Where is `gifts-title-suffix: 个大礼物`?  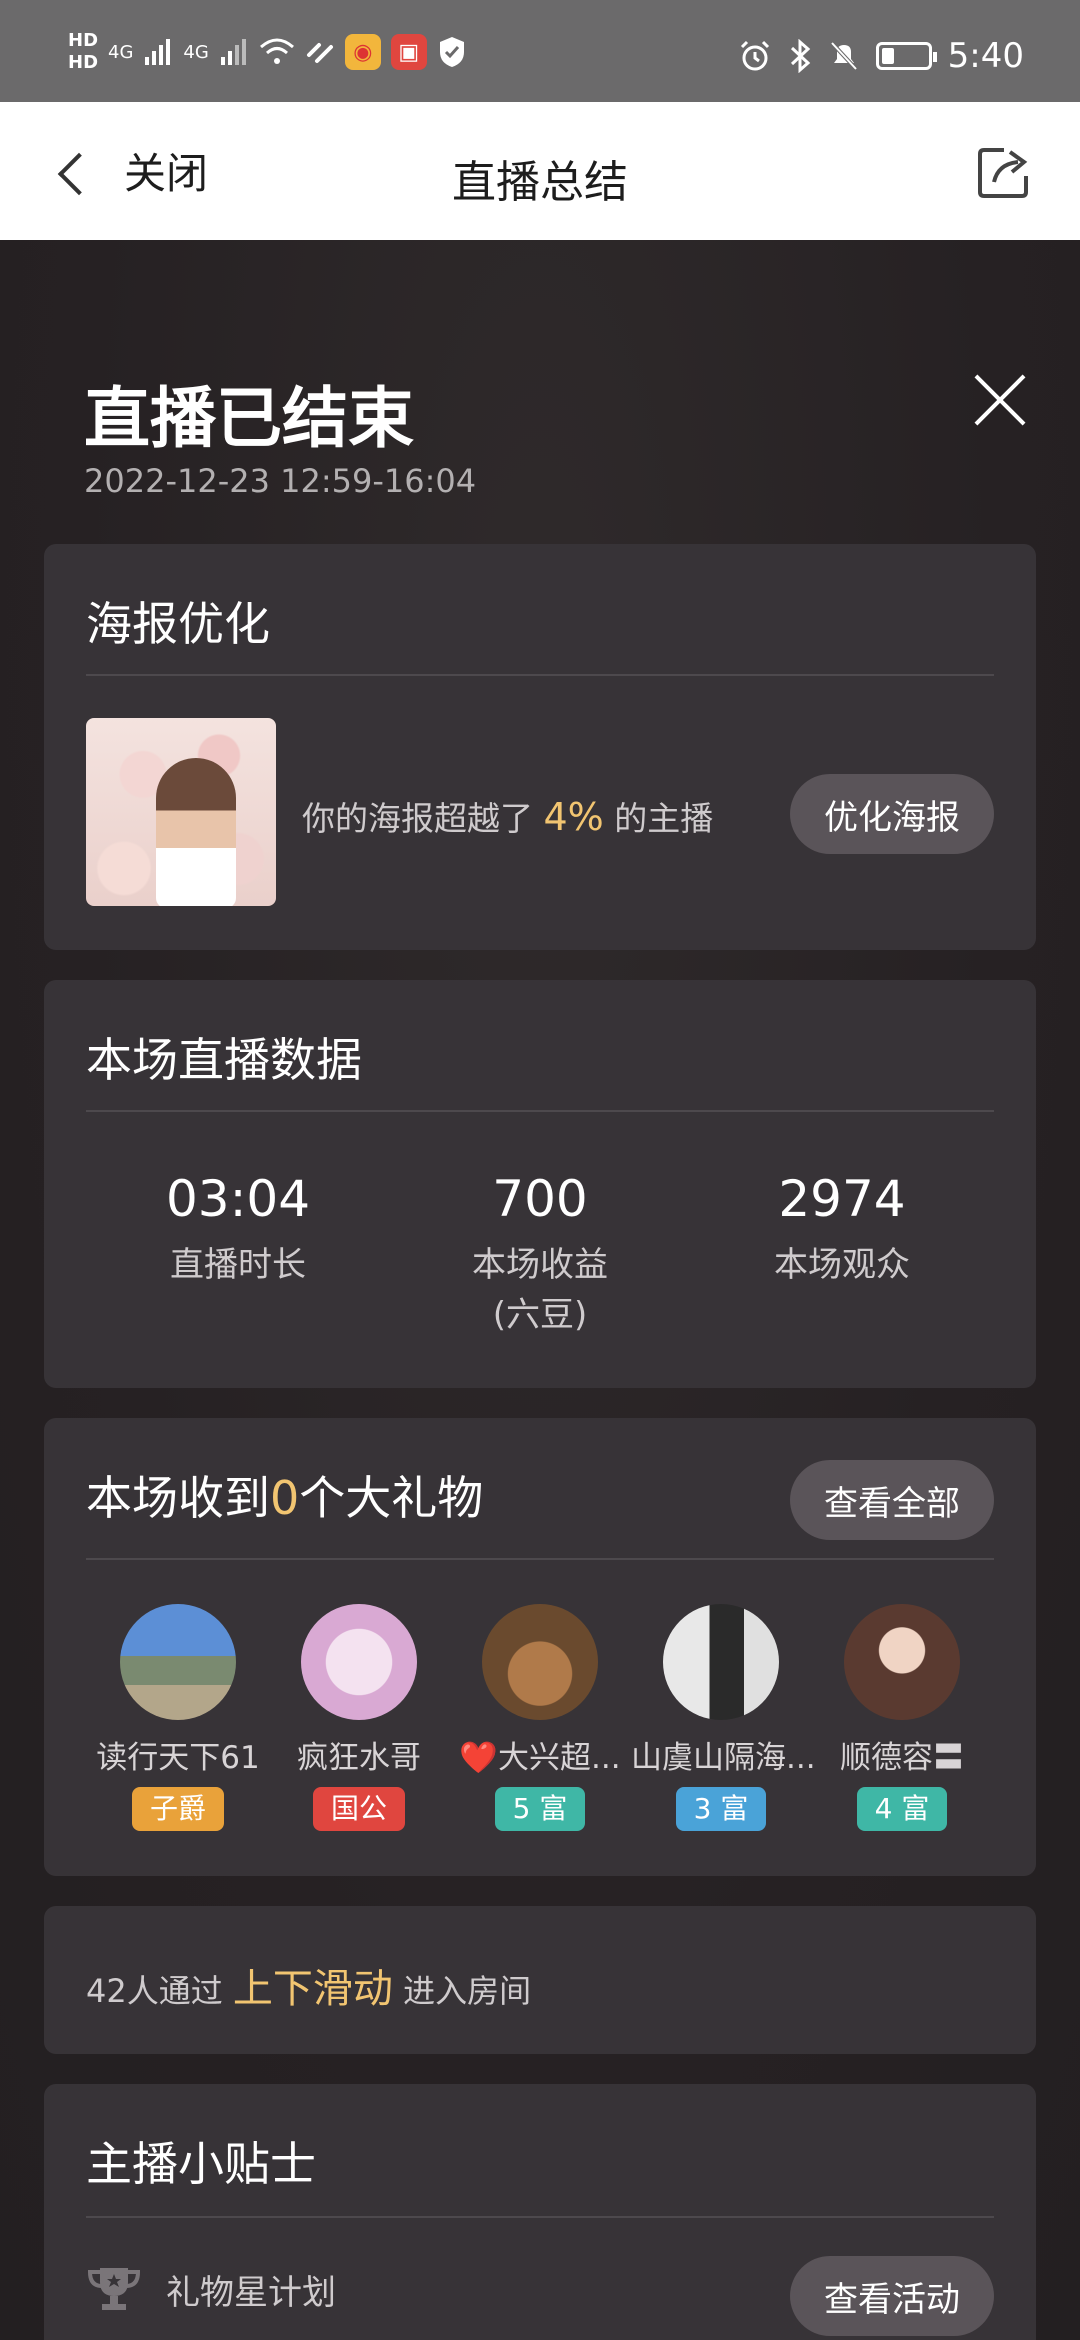
gifts-title-suffix: 个大礼物 is located at coordinates (391, 1498).